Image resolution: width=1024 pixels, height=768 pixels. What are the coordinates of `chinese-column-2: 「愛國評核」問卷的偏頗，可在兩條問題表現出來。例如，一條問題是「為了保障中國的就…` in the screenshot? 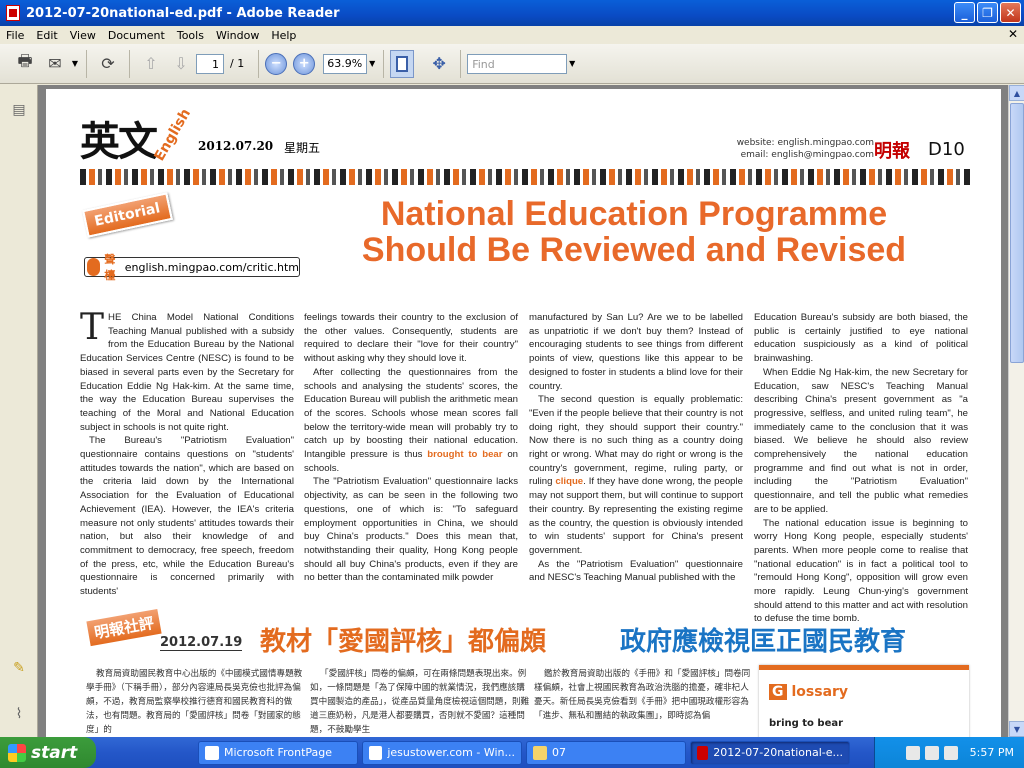 It's located at (420, 702).